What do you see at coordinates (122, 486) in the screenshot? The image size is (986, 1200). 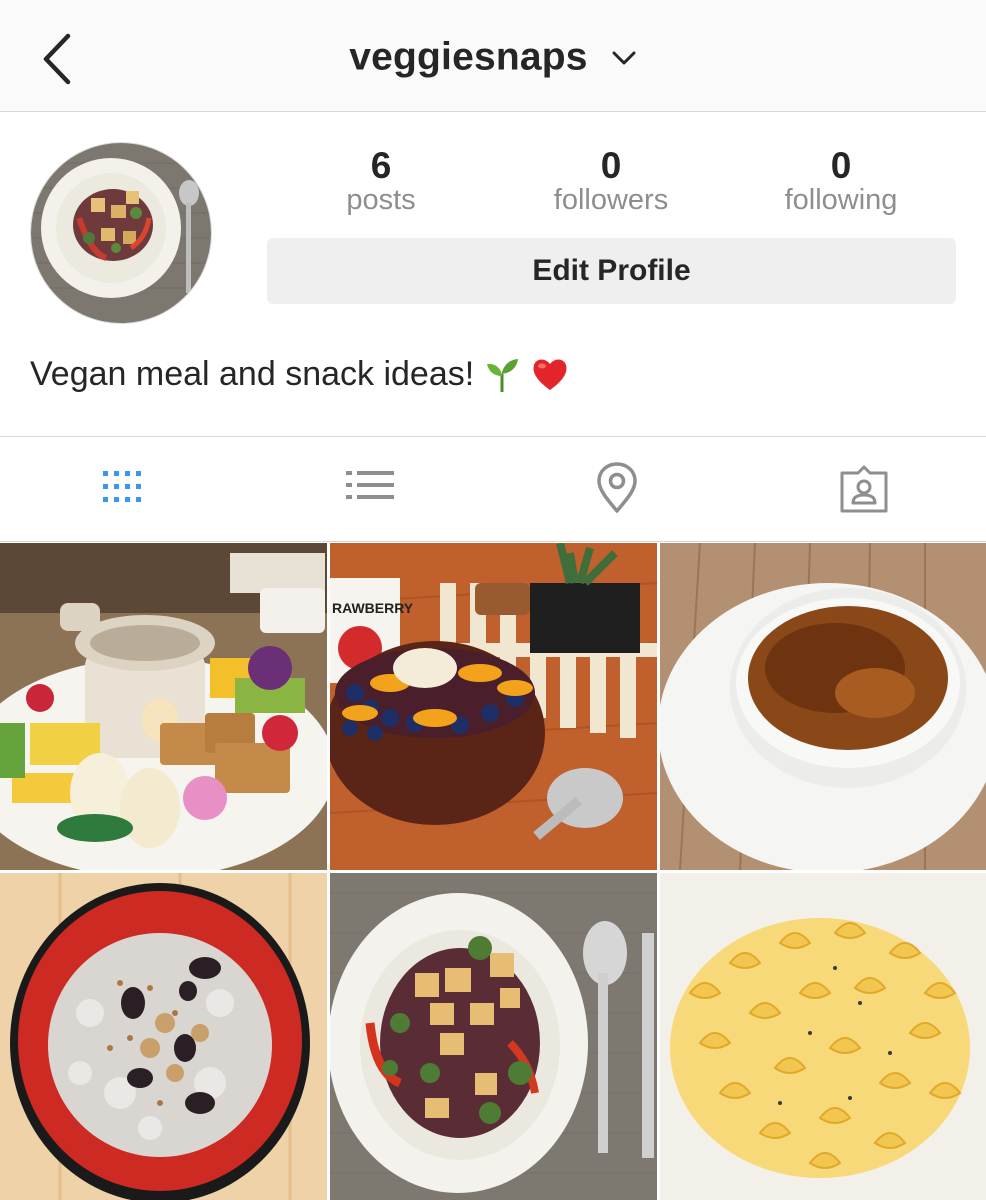 I see `grid-icon` at bounding box center [122, 486].